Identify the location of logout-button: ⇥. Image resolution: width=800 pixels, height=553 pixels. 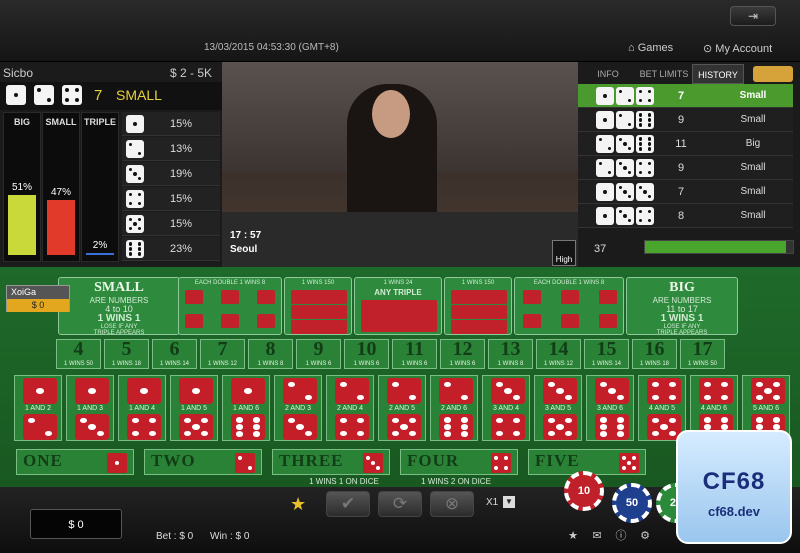
(753, 16).